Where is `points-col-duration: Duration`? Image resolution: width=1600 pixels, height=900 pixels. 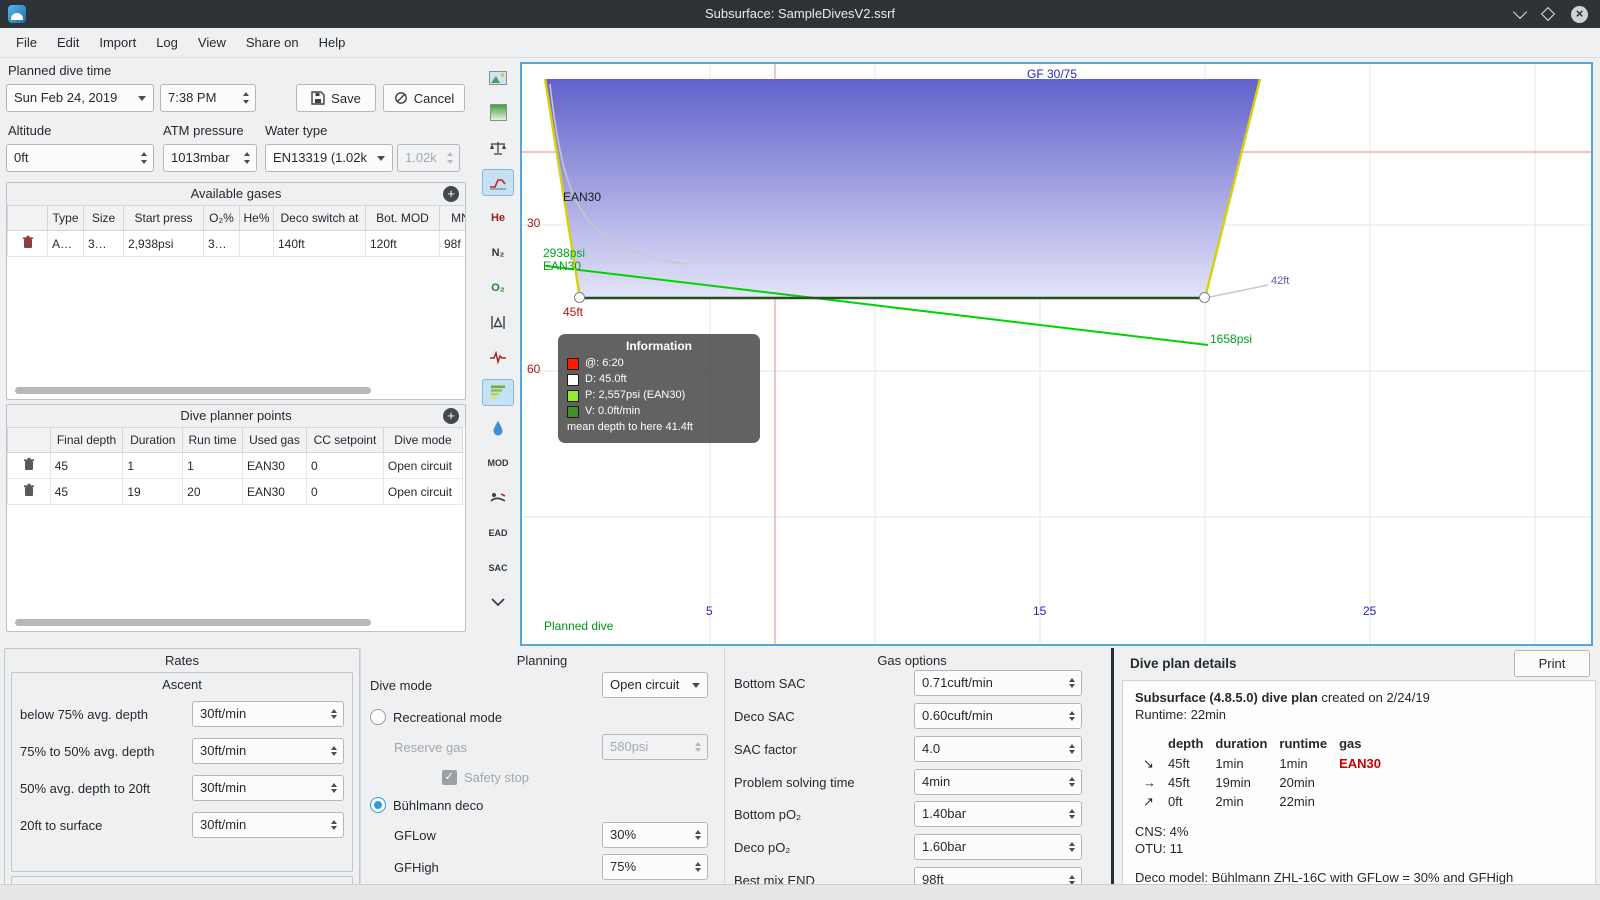 points-col-duration: Duration is located at coordinates (153, 440).